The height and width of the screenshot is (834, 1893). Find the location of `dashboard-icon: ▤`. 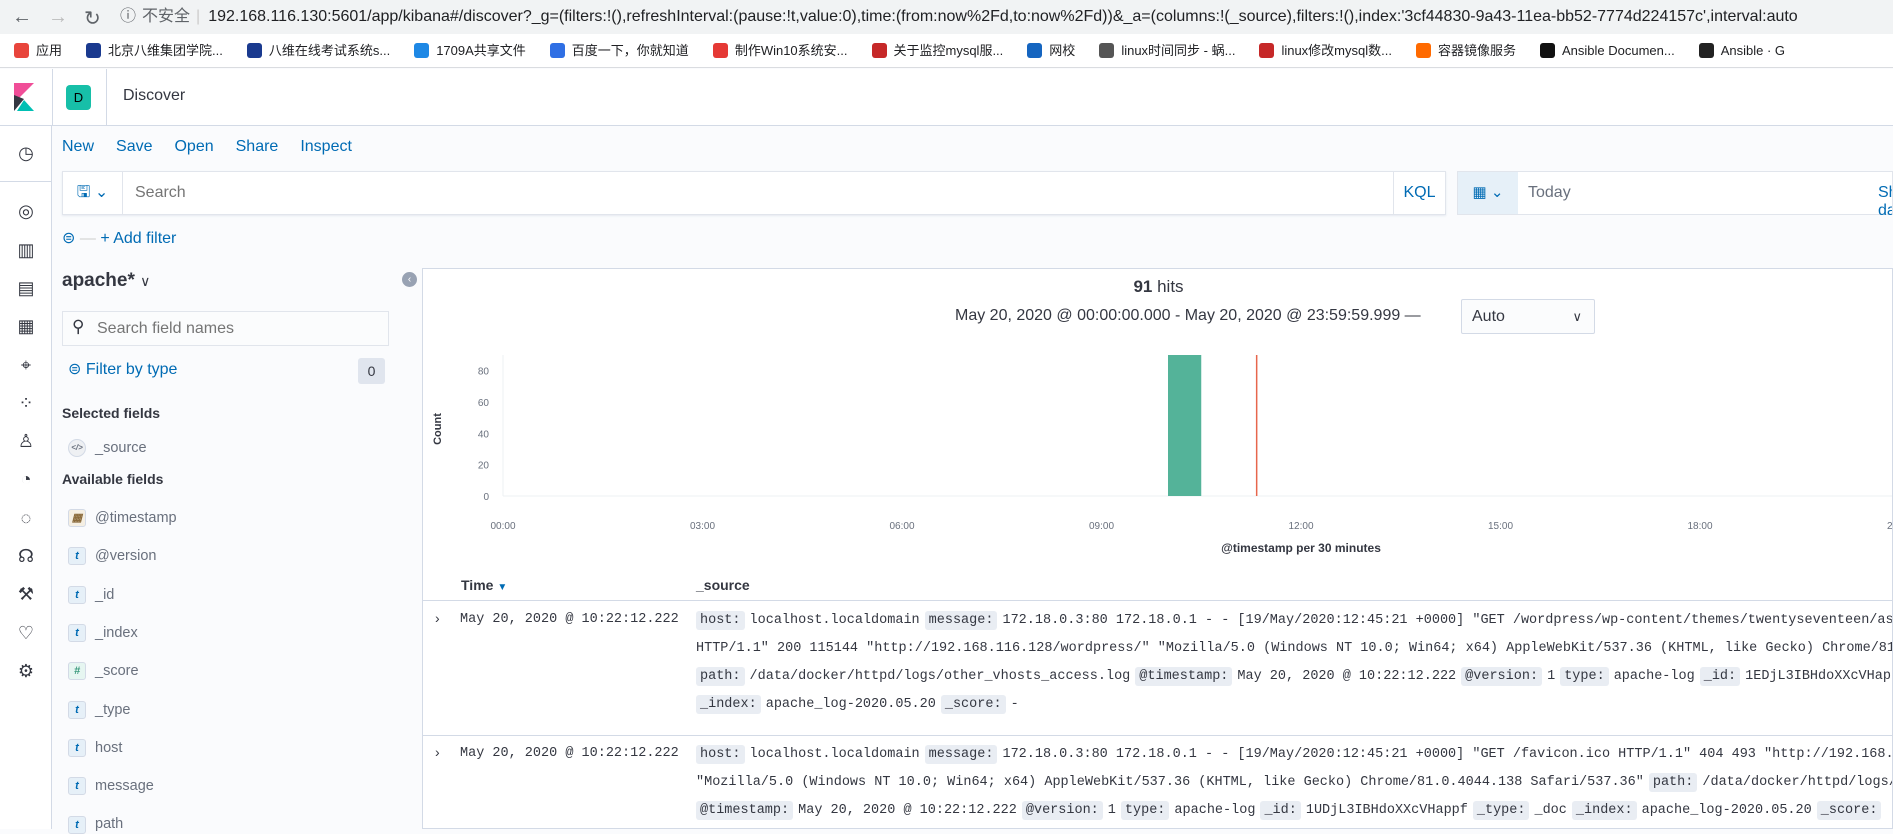

dashboard-icon: ▤ is located at coordinates (26, 288).